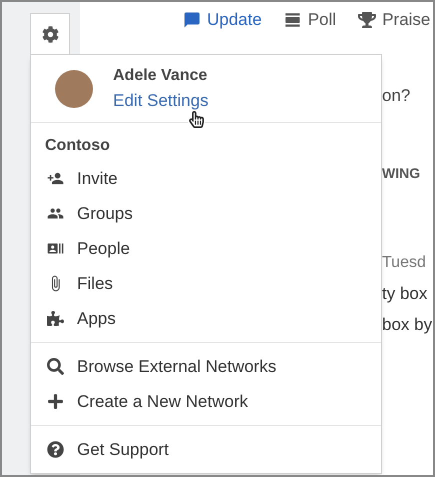 The image size is (435, 477). What do you see at coordinates (206, 248) in the screenshot?
I see `menu-item: People` at bounding box center [206, 248].